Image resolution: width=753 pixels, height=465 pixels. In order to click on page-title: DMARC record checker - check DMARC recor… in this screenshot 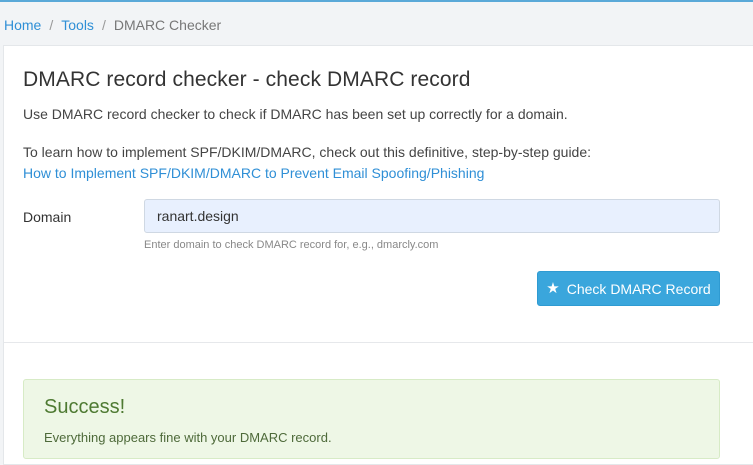, I will do `click(247, 79)`.